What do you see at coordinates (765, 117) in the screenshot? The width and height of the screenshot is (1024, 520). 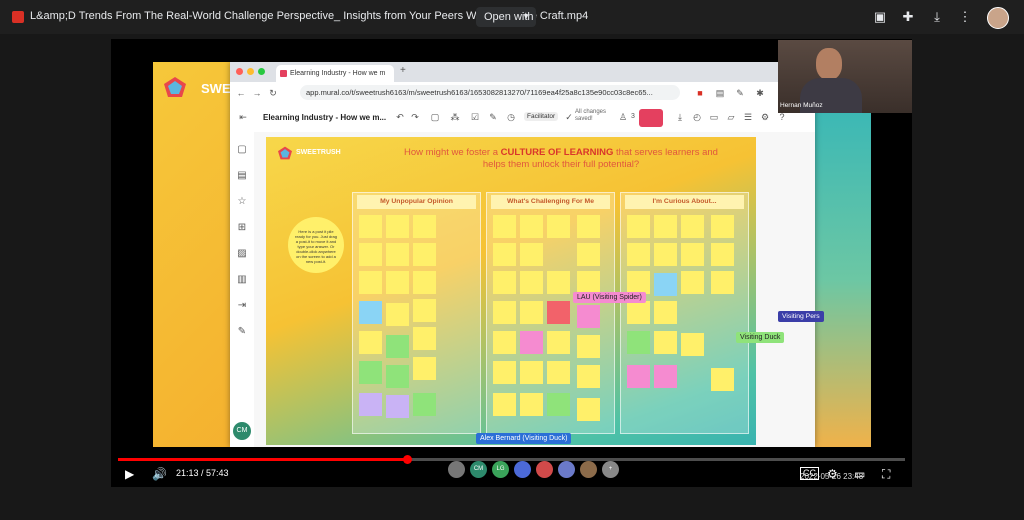 I see `settings-icon: ⚙` at bounding box center [765, 117].